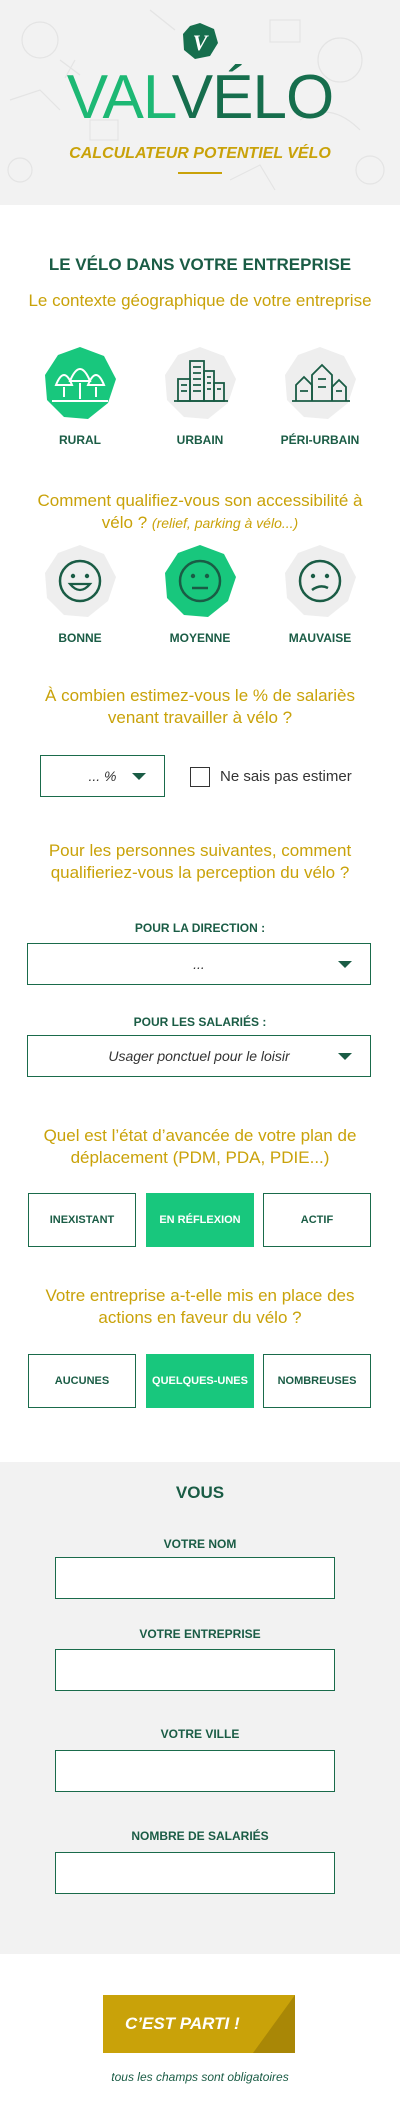 This screenshot has width=400, height=2115. I want to click on choice-mauvaise: MAUVAISE, so click(320, 594).